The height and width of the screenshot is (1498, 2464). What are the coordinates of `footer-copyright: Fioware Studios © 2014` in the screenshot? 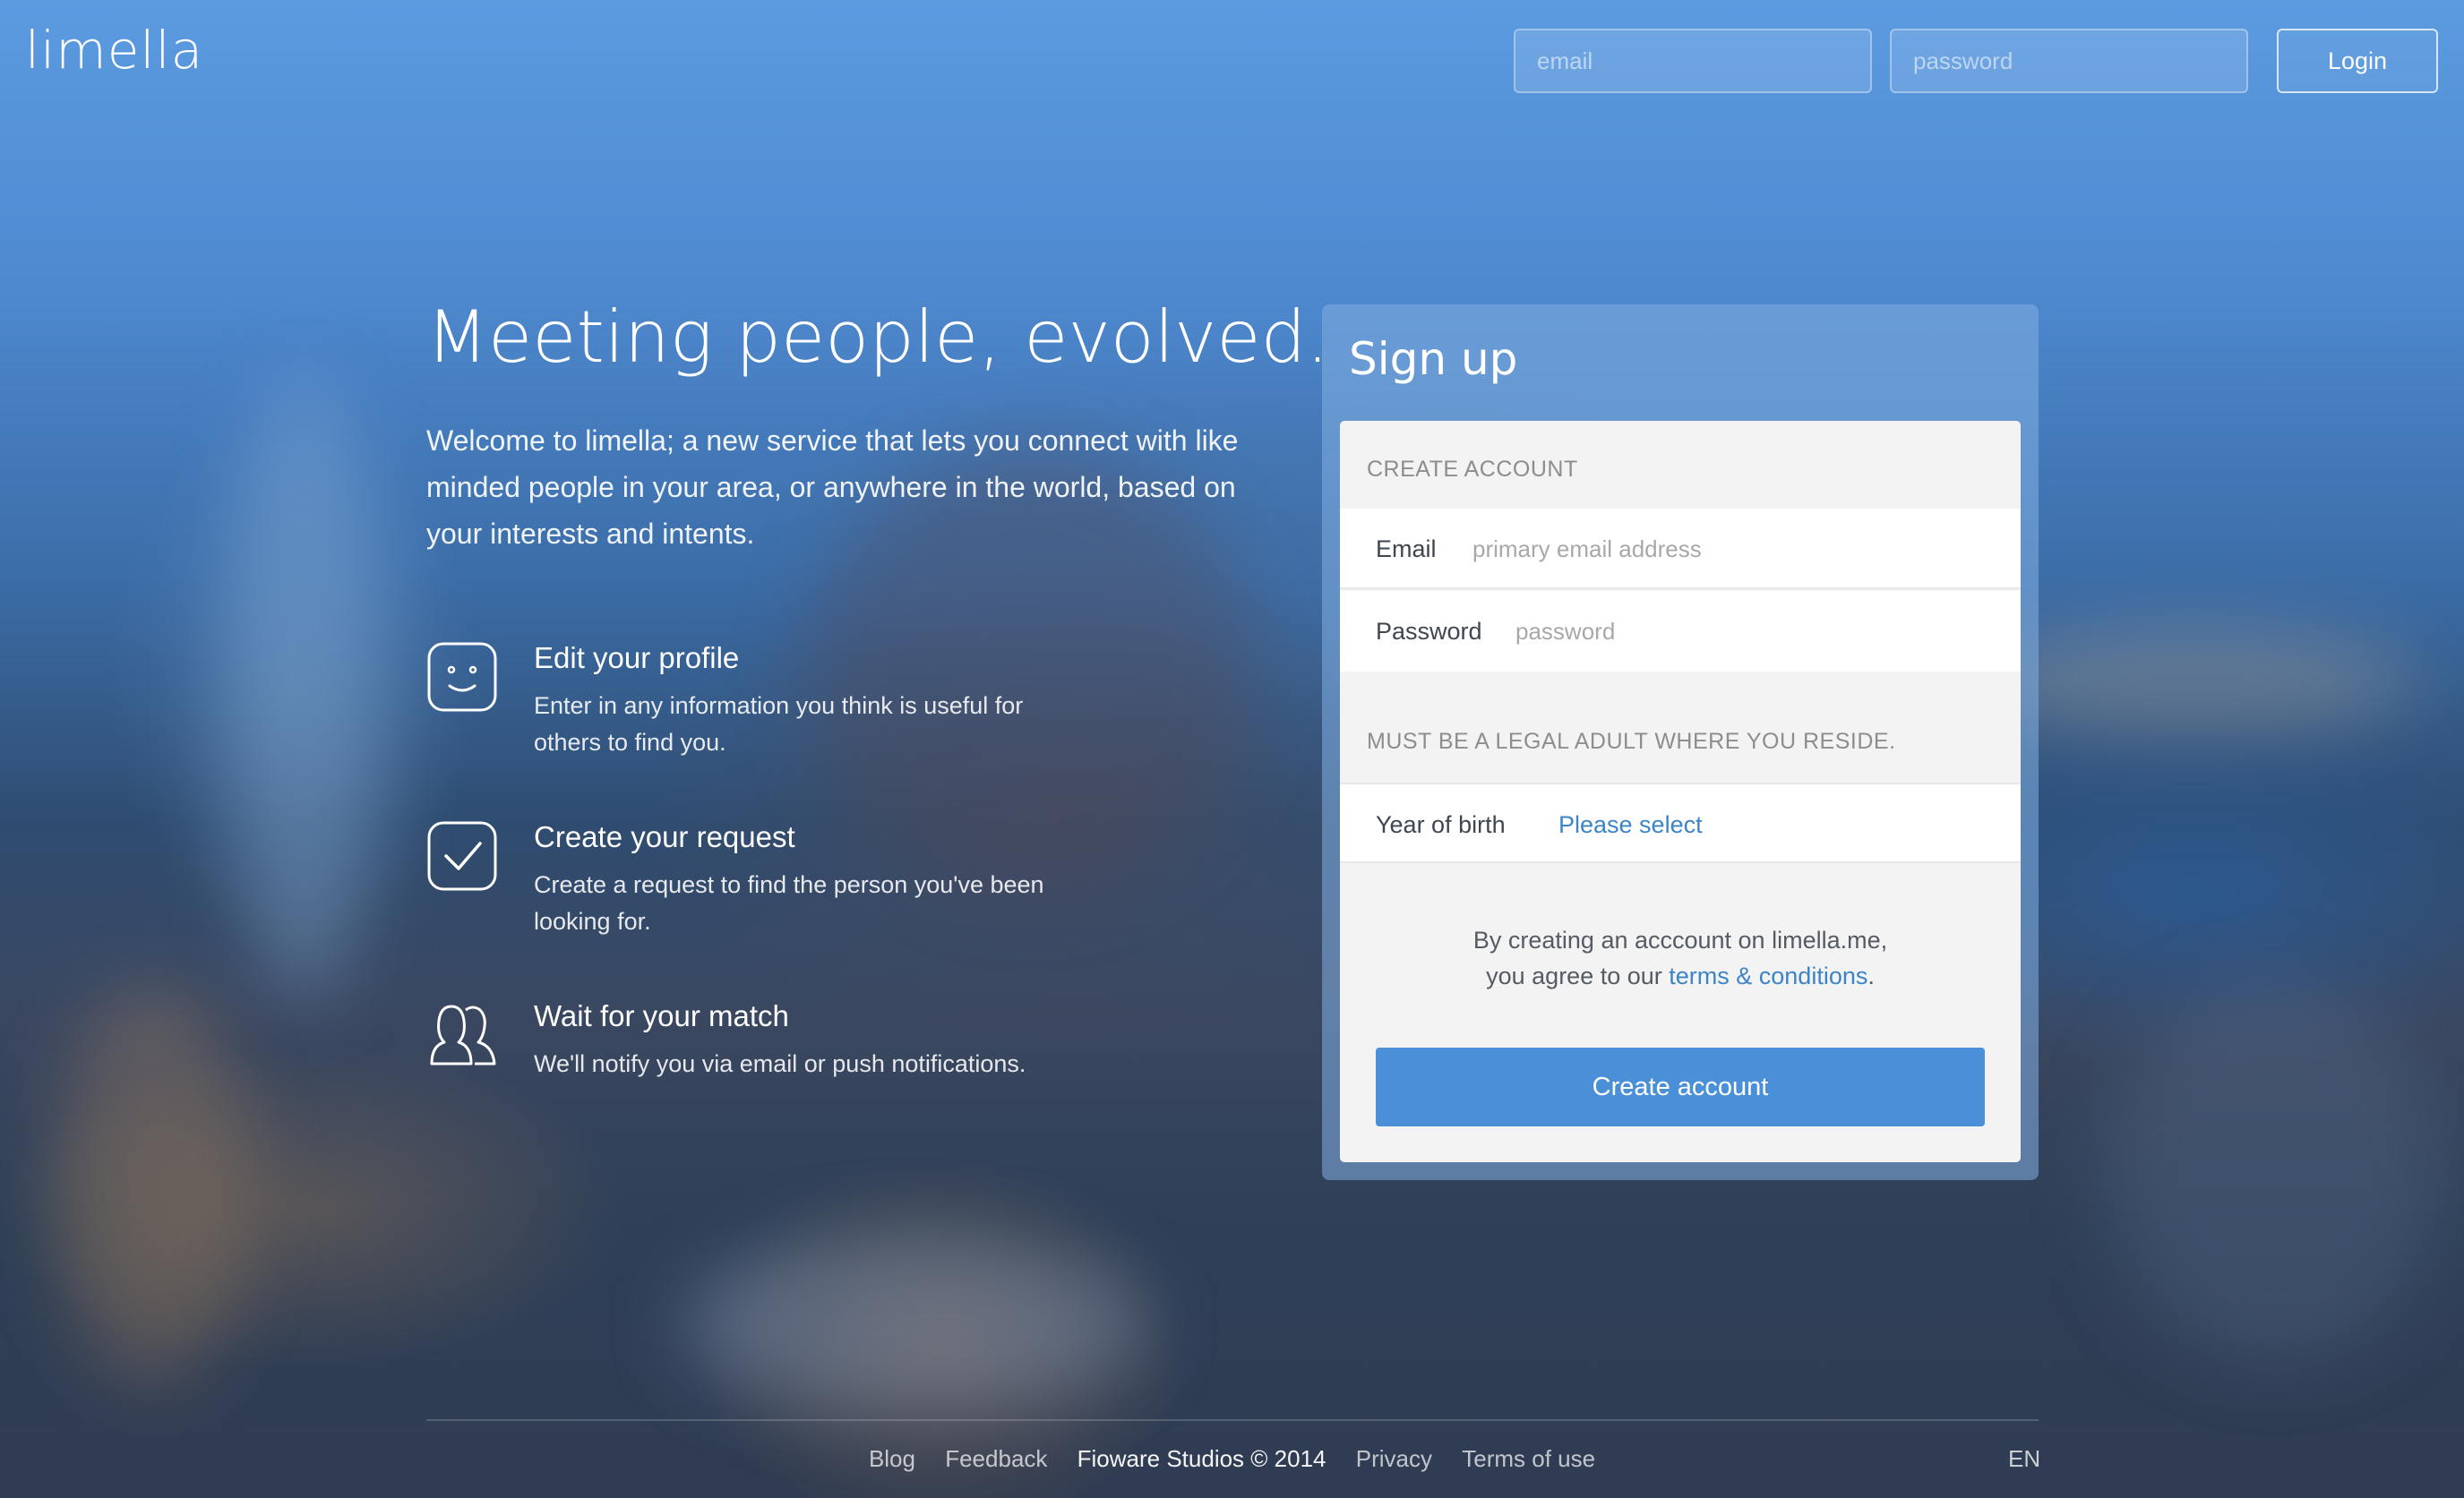 It's located at (1201, 1459).